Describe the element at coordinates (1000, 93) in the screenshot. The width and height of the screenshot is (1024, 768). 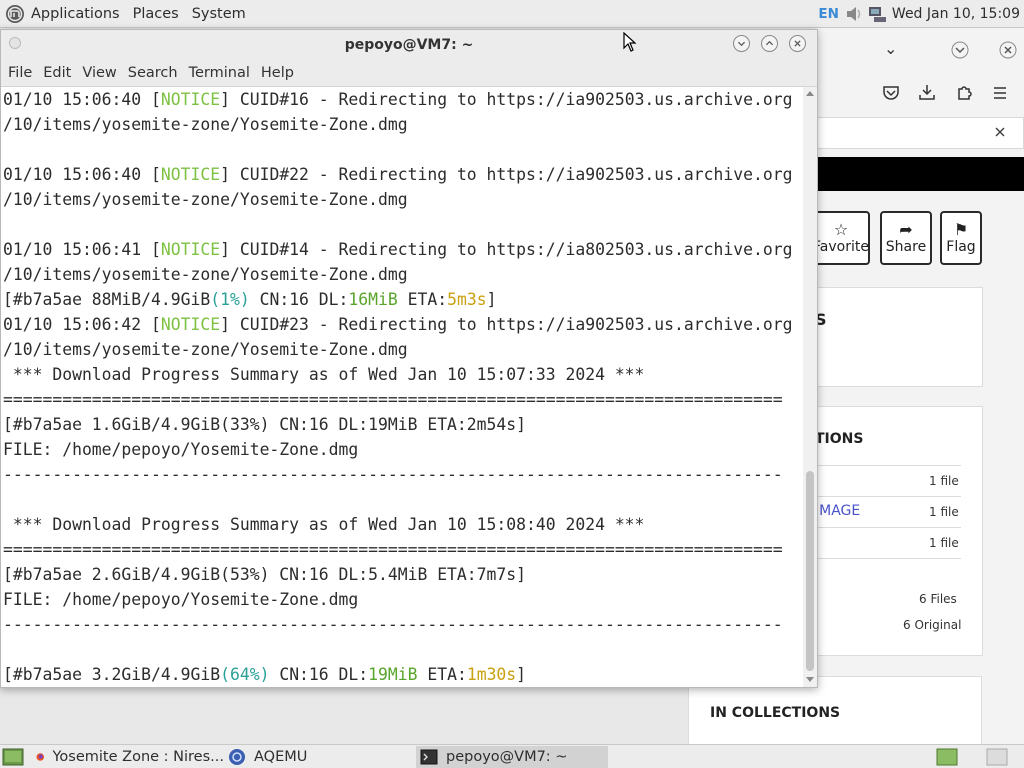
I see `hamburger-menu-icon` at that location.